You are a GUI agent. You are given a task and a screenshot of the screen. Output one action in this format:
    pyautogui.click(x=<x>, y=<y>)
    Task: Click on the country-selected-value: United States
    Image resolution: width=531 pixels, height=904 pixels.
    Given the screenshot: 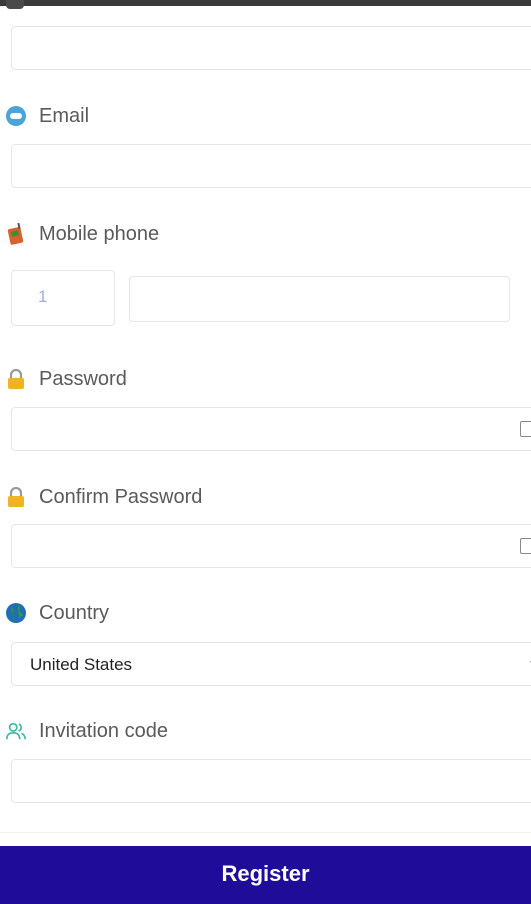 What is the action you would take?
    pyautogui.click(x=81, y=664)
    